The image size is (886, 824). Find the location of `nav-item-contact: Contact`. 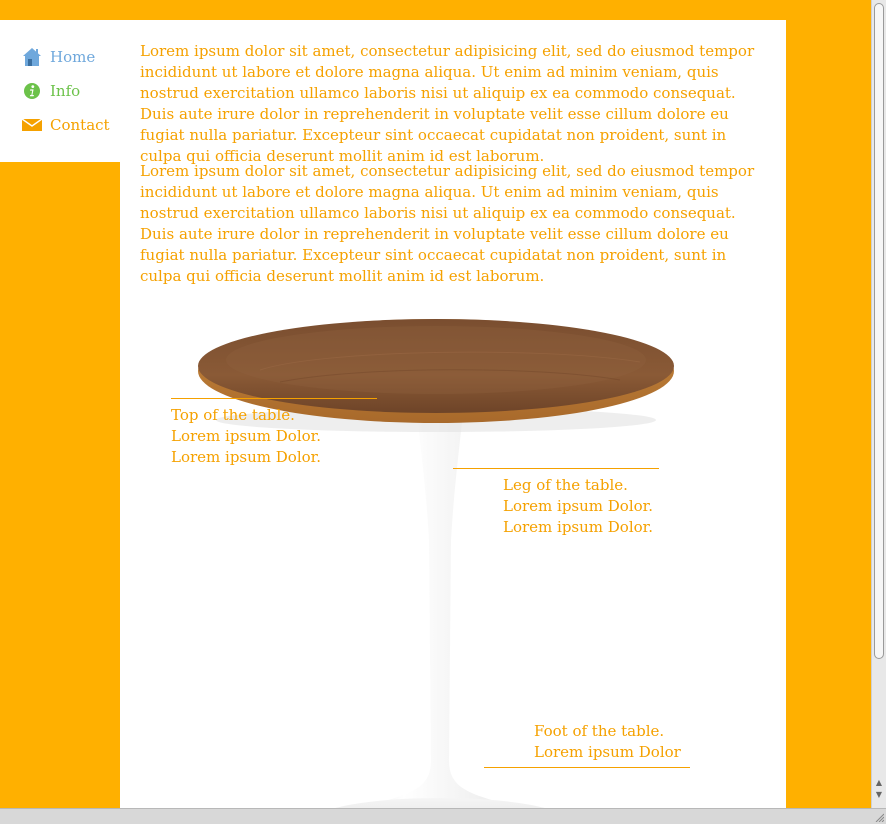

nav-item-contact: Contact is located at coordinates (71, 125).